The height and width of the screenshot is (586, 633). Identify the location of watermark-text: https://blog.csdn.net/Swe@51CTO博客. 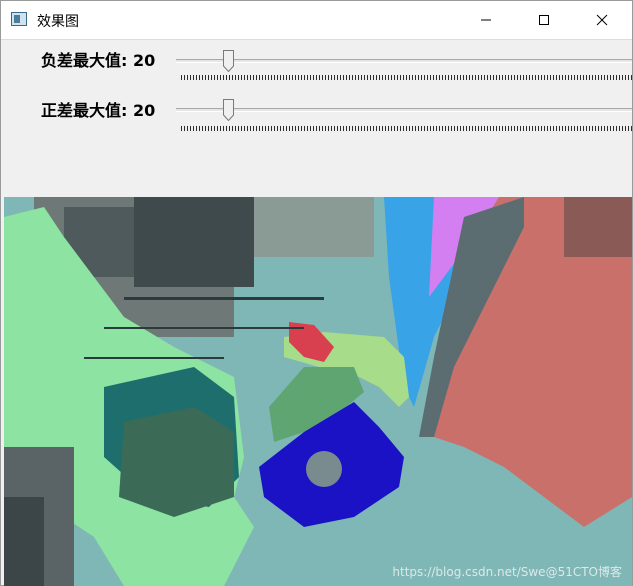
(507, 572).